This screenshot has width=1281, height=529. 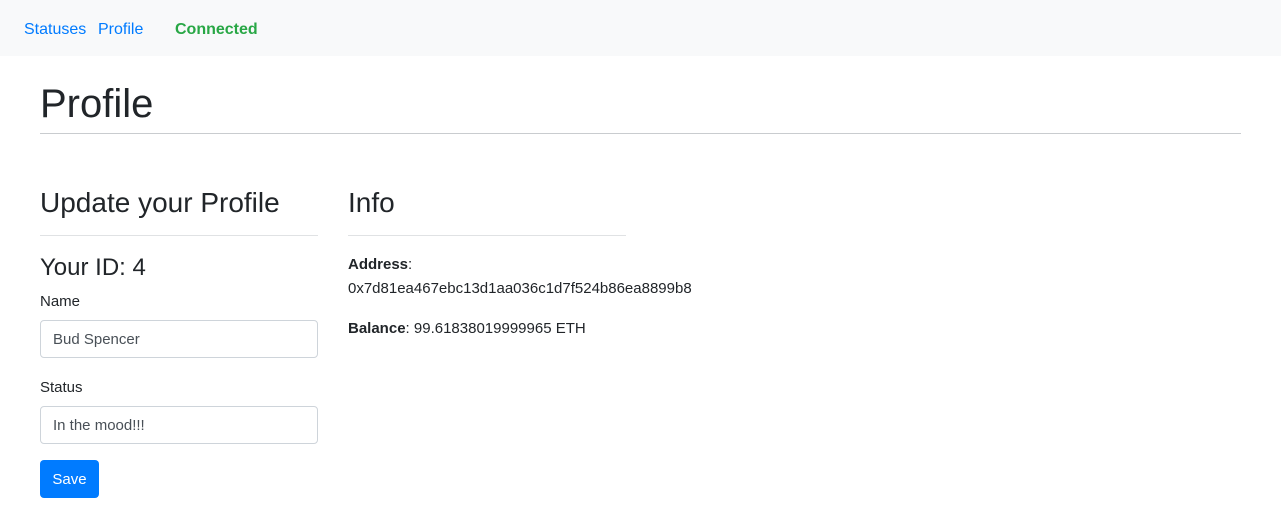 What do you see at coordinates (371, 202) in the screenshot?
I see `info-heading: Info` at bounding box center [371, 202].